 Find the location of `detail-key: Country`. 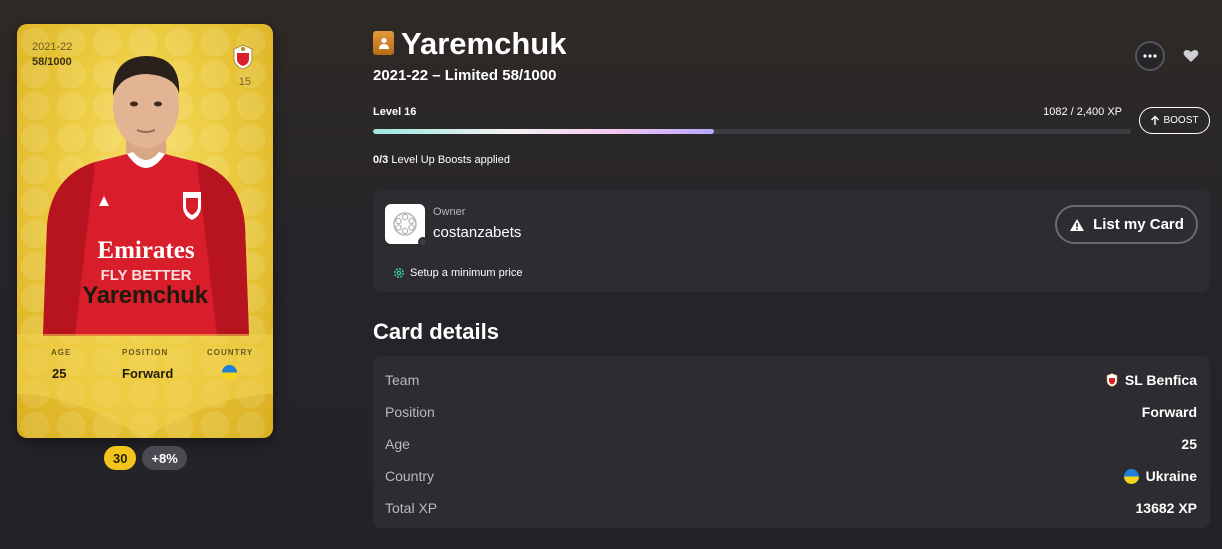

detail-key: Country is located at coordinates (410, 476).